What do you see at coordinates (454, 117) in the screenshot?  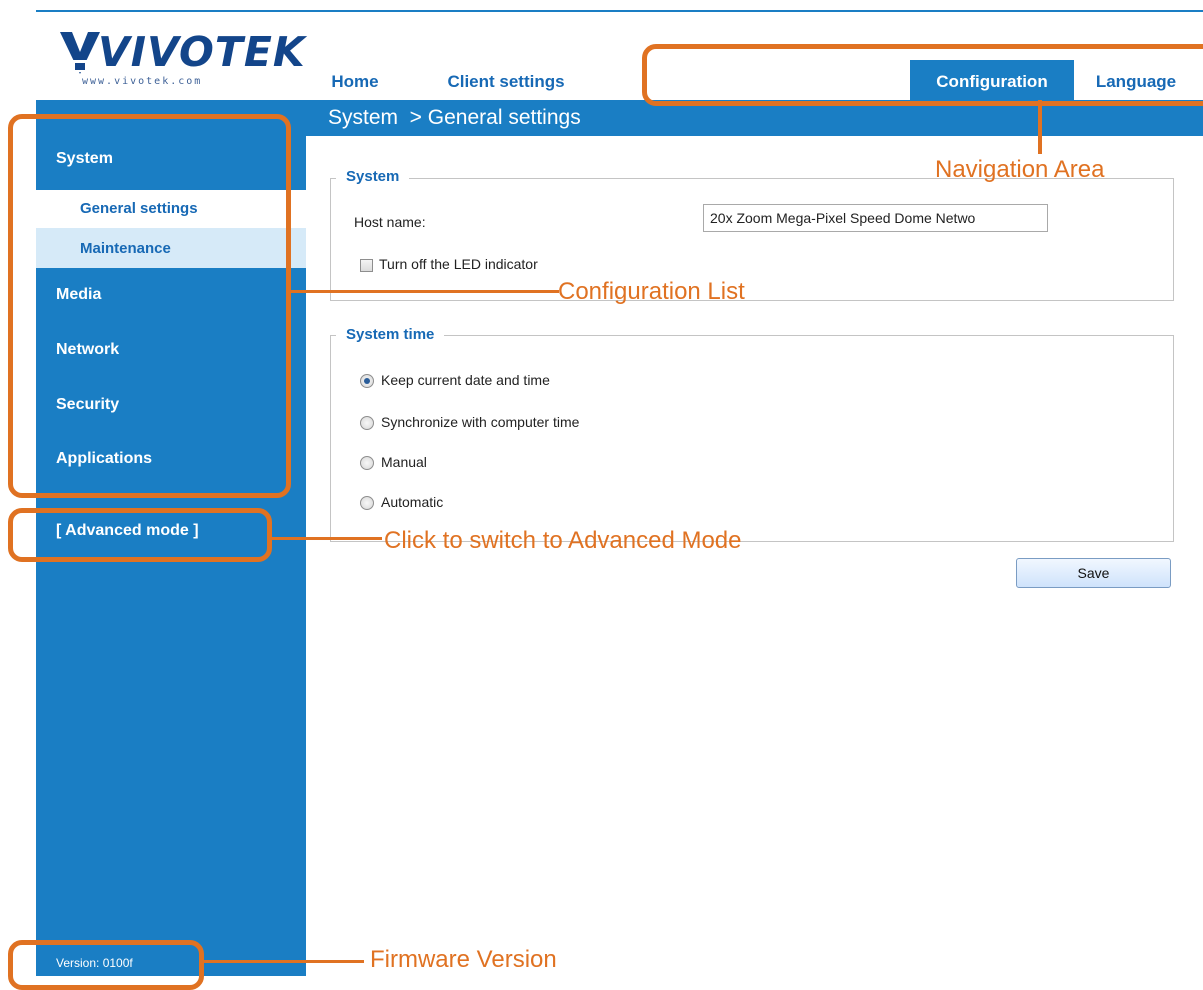 I see `breadcrumb: System > General settings` at bounding box center [454, 117].